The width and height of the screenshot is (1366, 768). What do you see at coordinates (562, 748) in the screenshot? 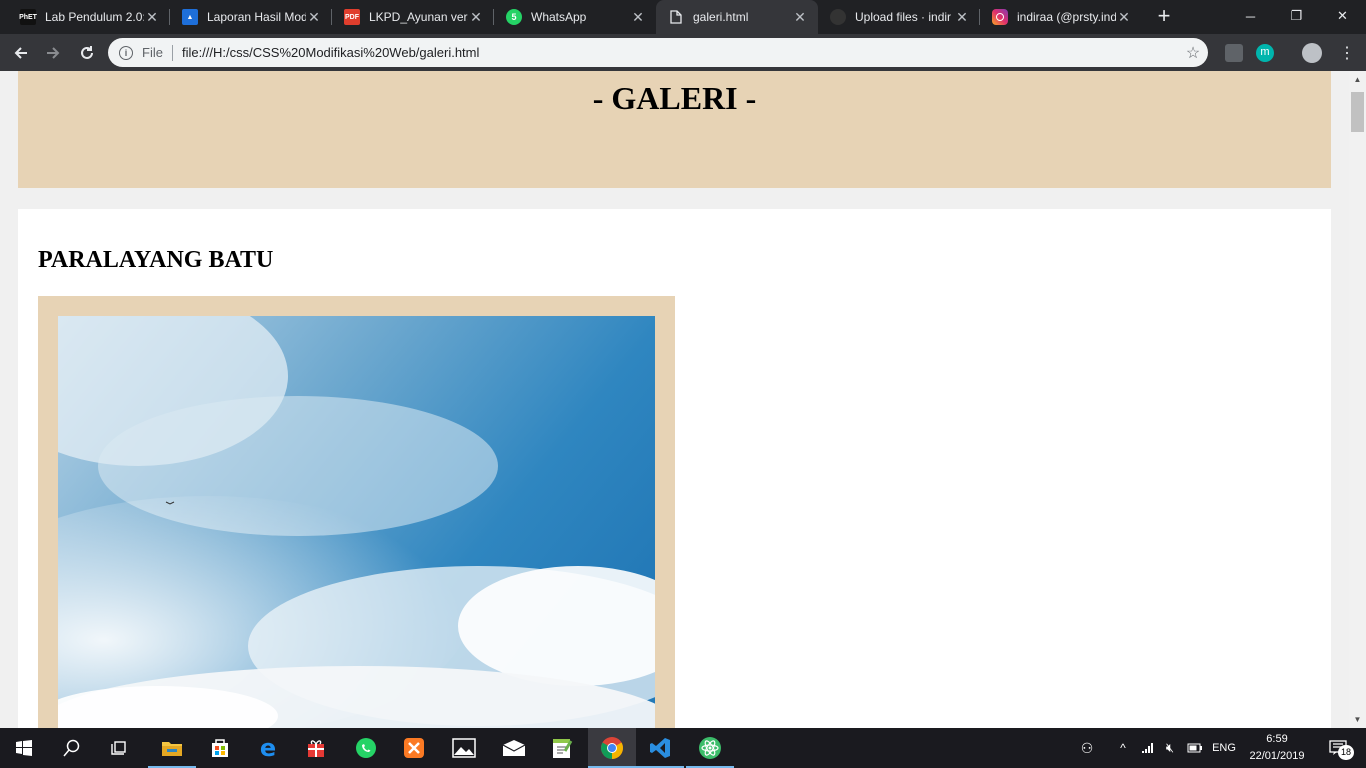
I see `notepad-plus-button` at bounding box center [562, 748].